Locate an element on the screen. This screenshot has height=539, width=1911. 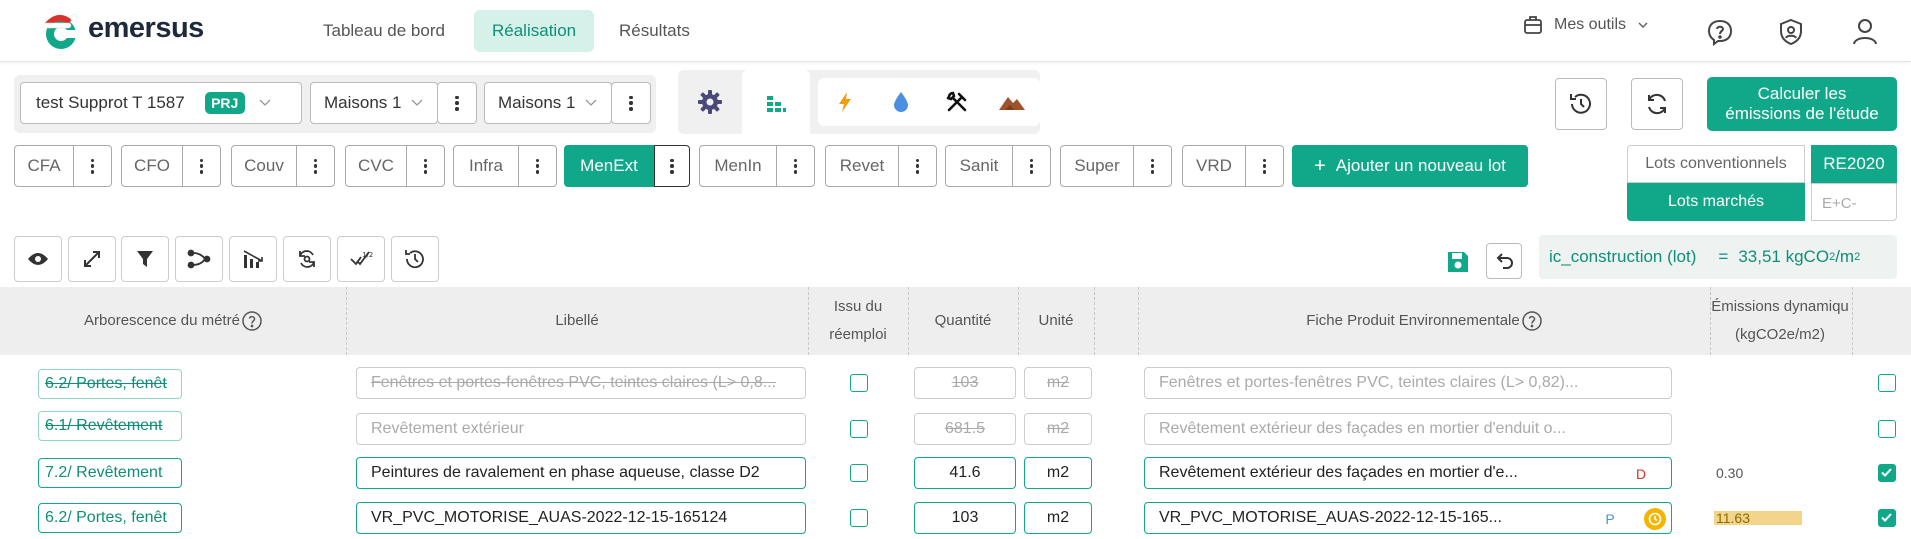
lot-menext: MenExt is located at coordinates (627, 166).